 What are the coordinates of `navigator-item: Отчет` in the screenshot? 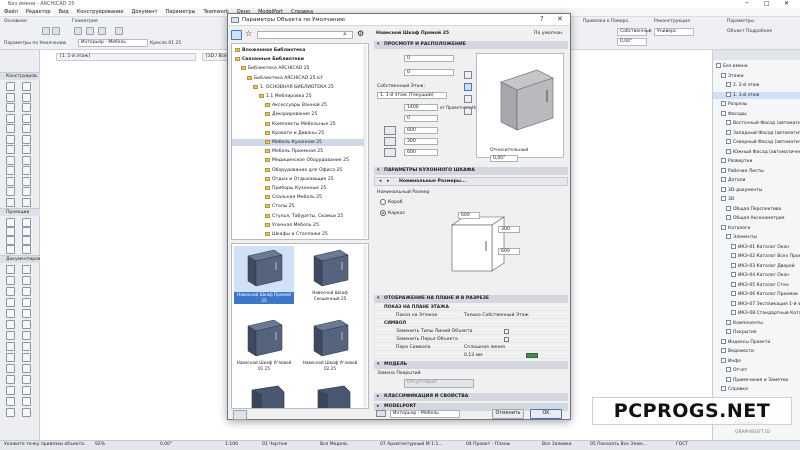 It's located at (756, 370).